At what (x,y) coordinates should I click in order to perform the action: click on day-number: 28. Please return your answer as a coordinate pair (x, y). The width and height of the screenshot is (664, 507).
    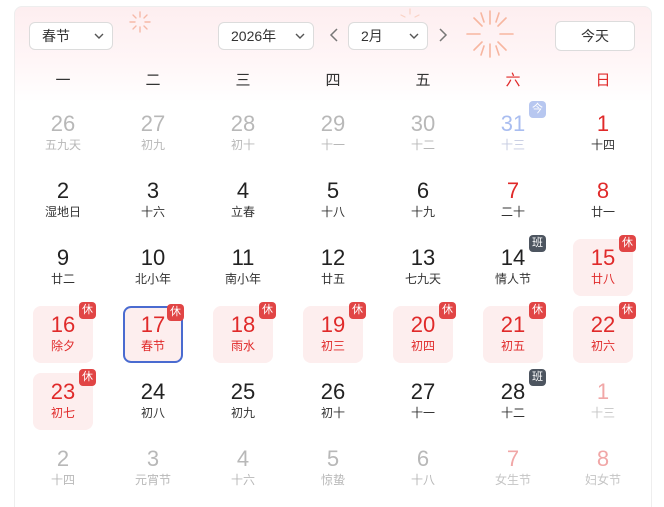
    Looking at the image, I should click on (243, 123).